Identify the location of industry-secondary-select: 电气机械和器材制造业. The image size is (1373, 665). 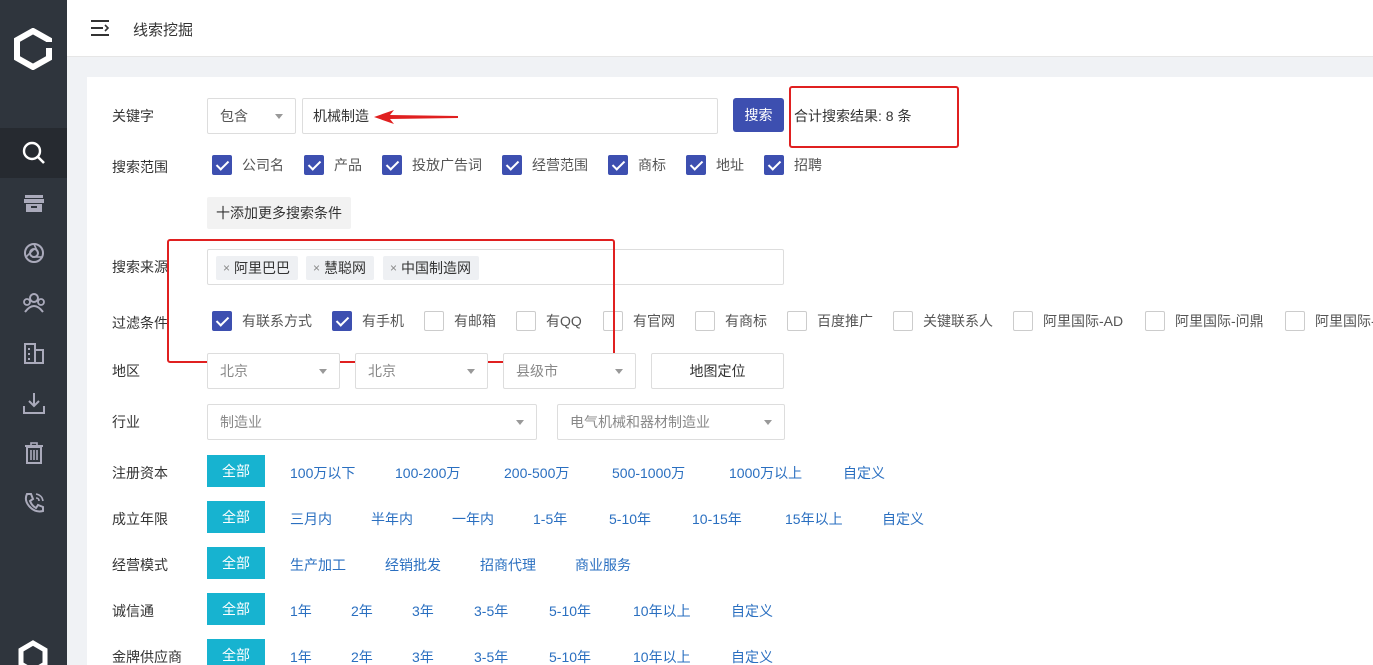
(671, 422).